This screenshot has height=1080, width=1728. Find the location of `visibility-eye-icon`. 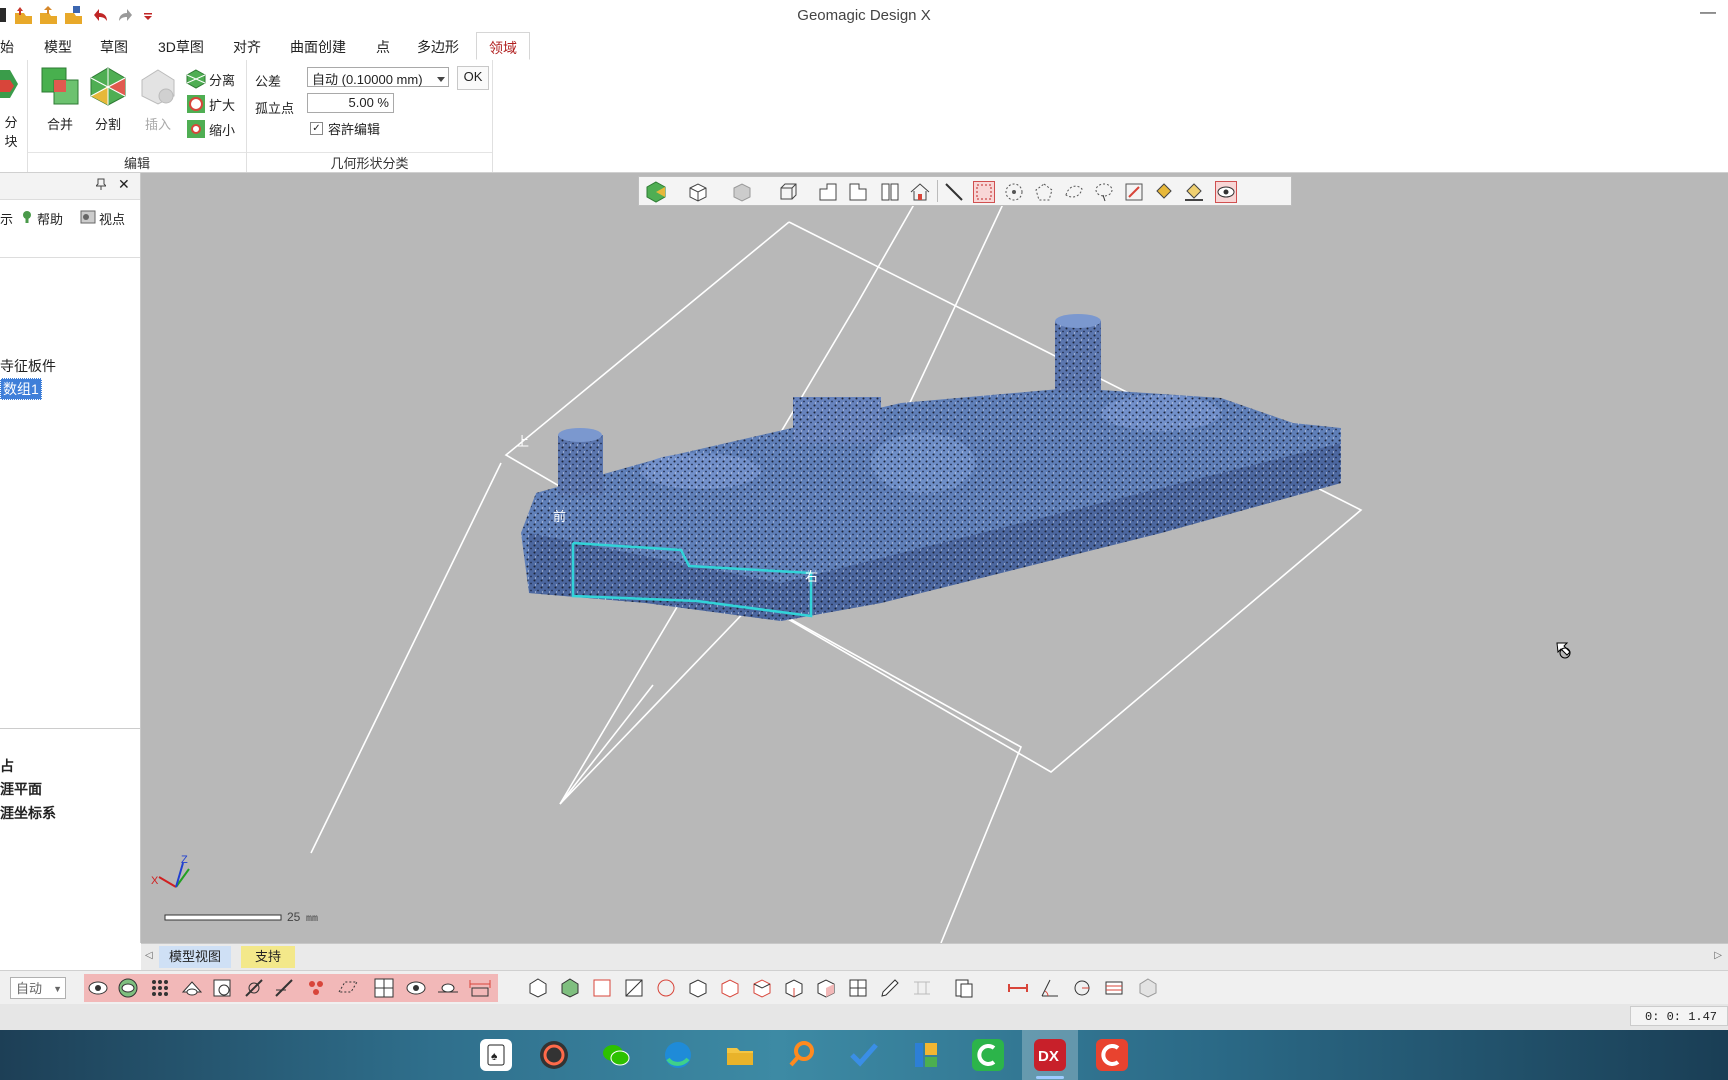

visibility-eye-icon is located at coordinates (1226, 192).